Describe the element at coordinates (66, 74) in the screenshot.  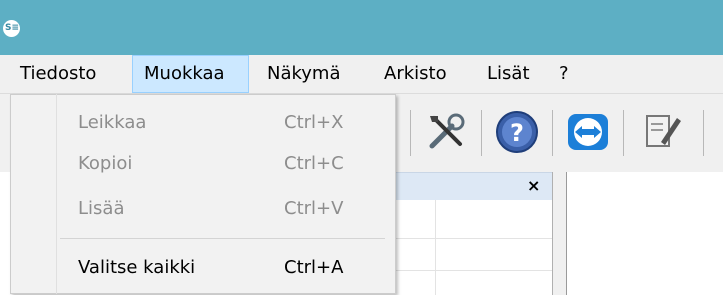
I see `menu-tiedosto: Tiedosto` at that location.